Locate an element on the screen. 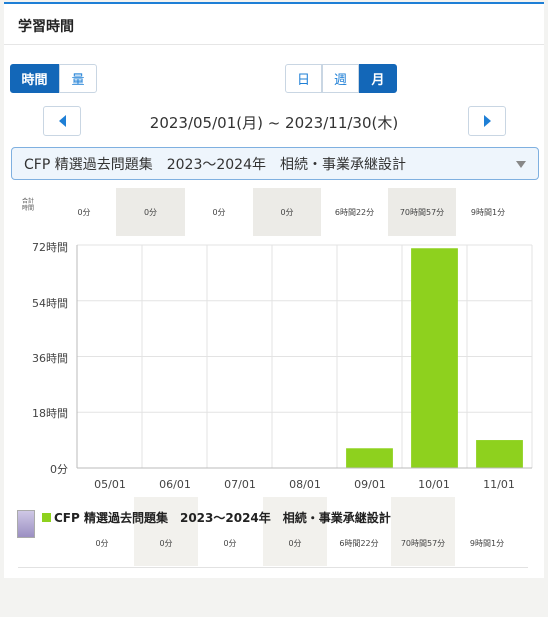 This screenshot has width=548, height=617. legend-divider is located at coordinates (273, 567).